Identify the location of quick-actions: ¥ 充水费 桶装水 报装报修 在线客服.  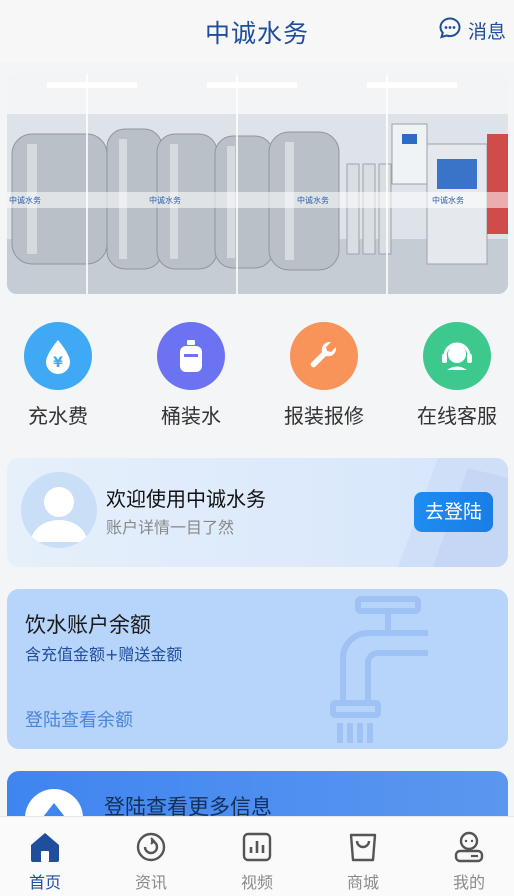
(257, 377).